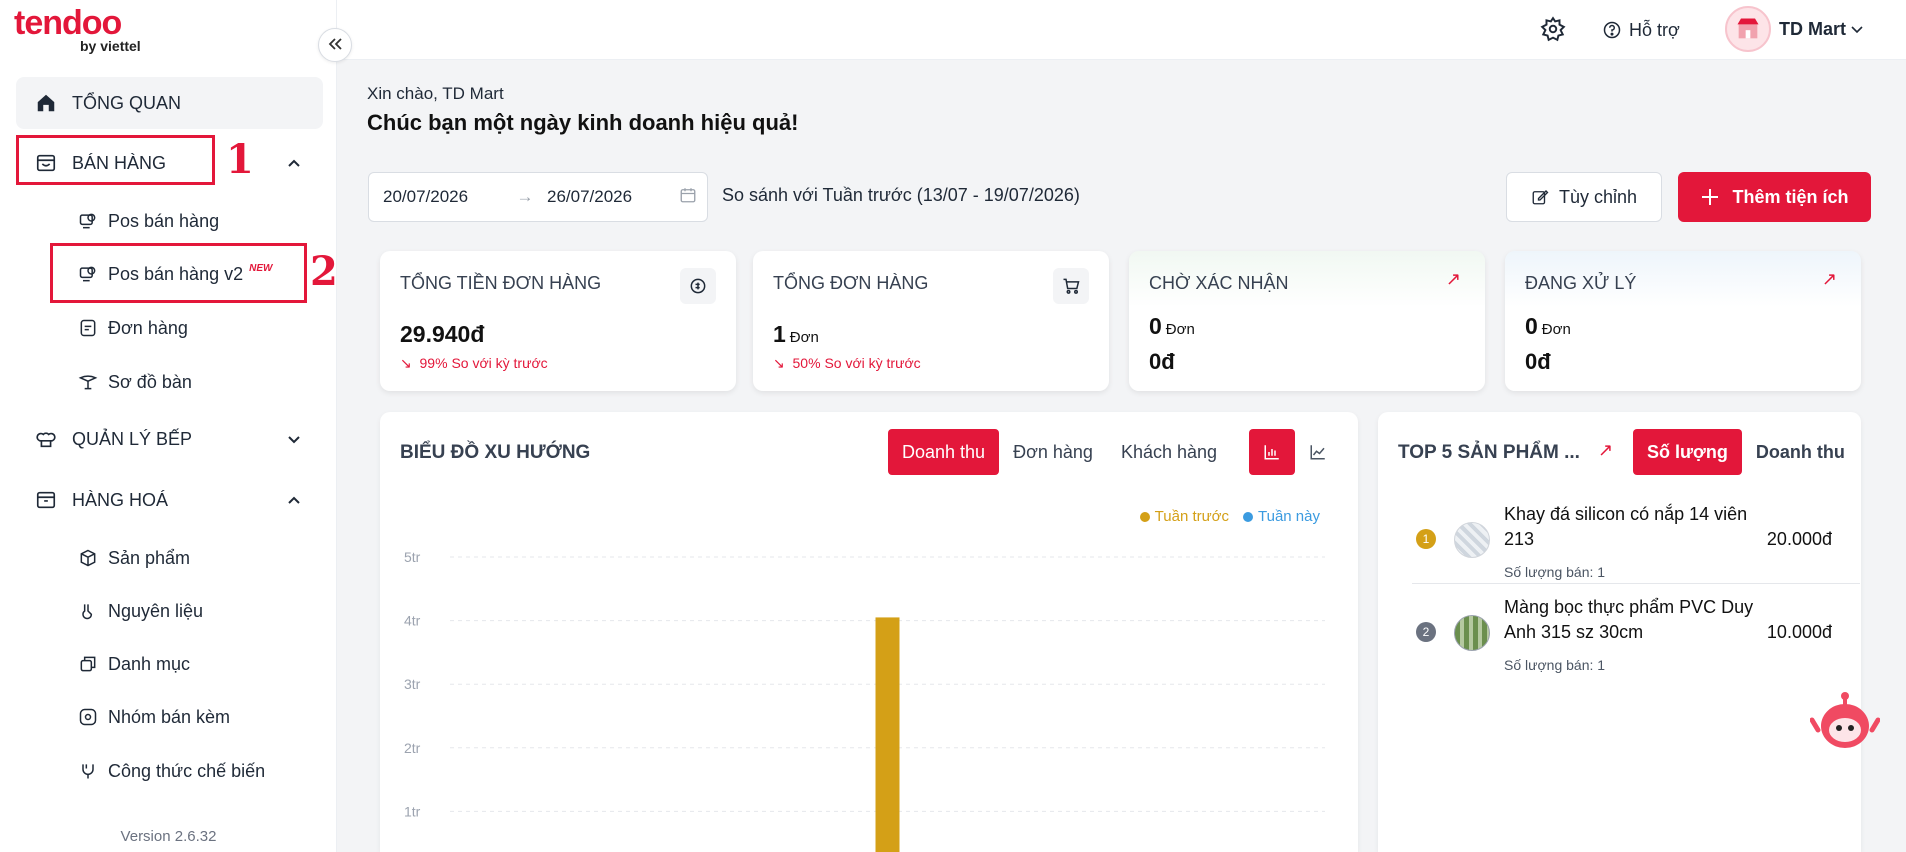 The height and width of the screenshot is (852, 1906). I want to click on recipe-icon, so click(88, 771).